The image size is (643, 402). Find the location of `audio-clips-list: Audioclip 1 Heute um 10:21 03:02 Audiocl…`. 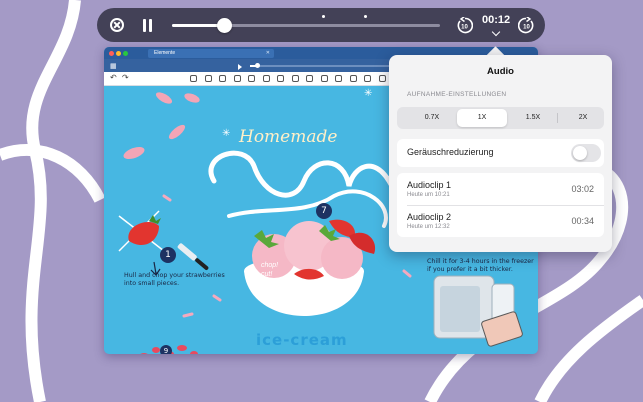

audio-clips-list: Audioclip 1 Heute um 10:21 03:02 Audiocl… is located at coordinates (500, 205).